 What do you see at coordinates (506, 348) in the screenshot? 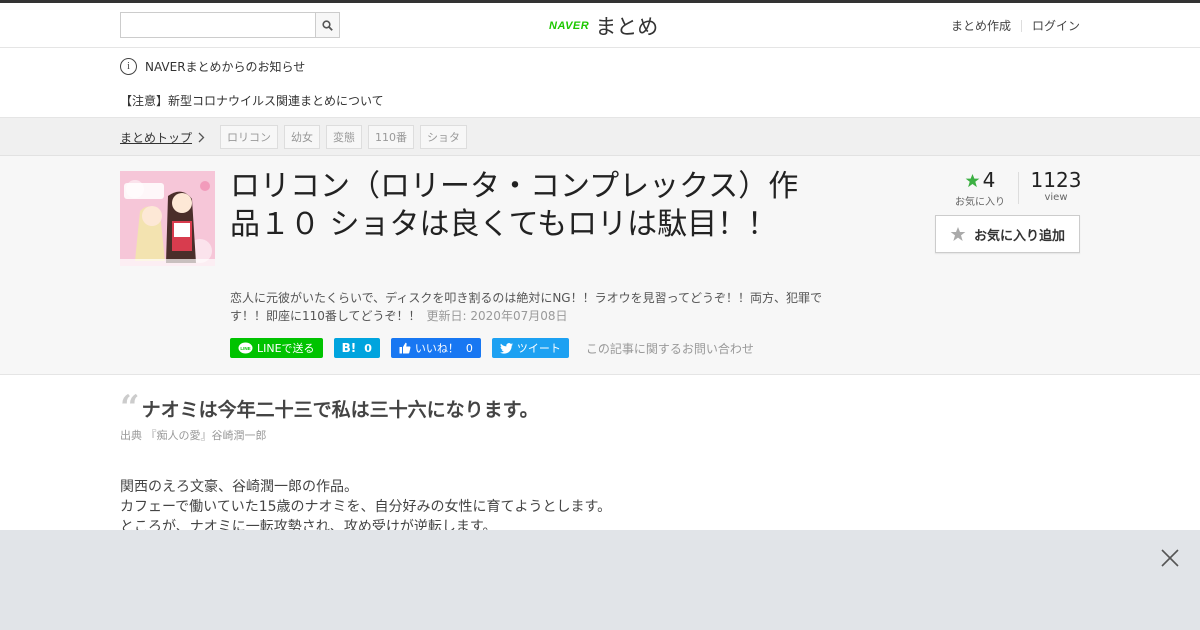
I see `twitter-bird-icon` at bounding box center [506, 348].